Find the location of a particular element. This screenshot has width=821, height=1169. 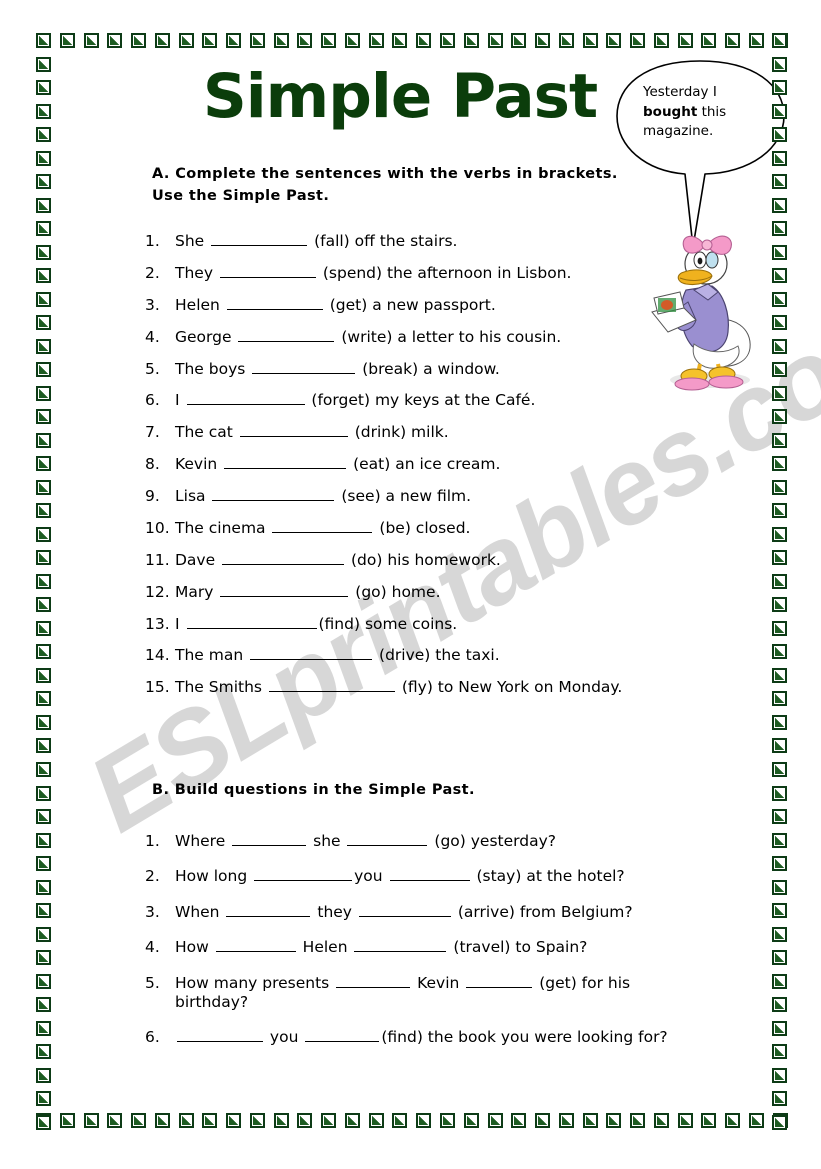

question-row: 6. I (forget) my keys at the Café. is located at coordinates (425, 400).